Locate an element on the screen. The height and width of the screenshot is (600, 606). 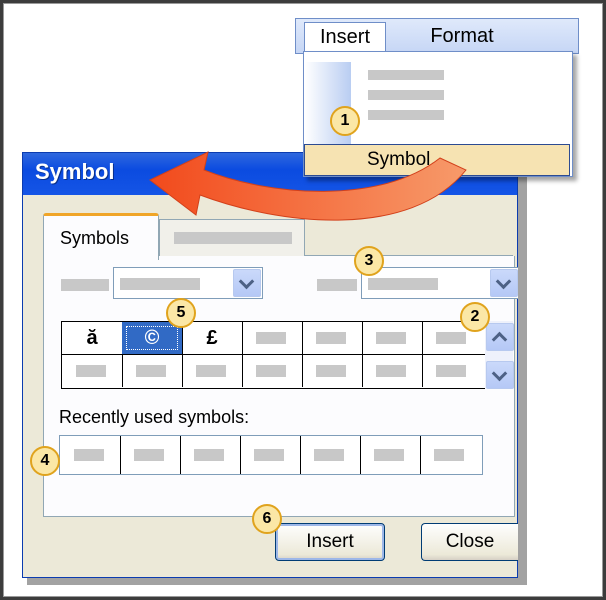
symbol-cell-label: ă is located at coordinates (92, 338).